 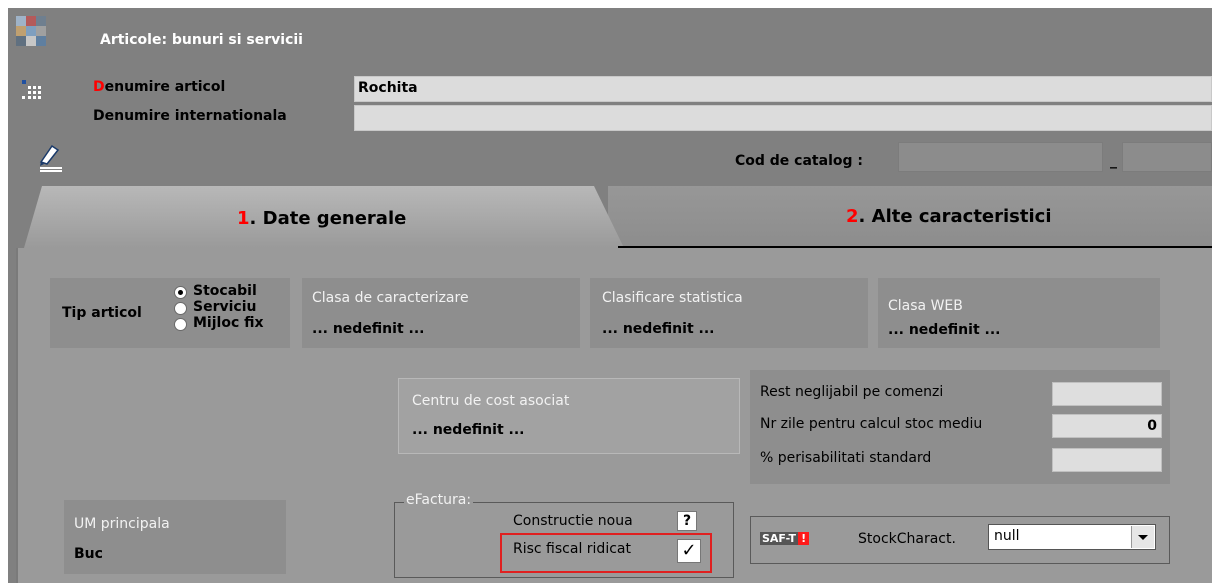 What do you see at coordinates (51, 157) in the screenshot?
I see `sign-pen-icon` at bounding box center [51, 157].